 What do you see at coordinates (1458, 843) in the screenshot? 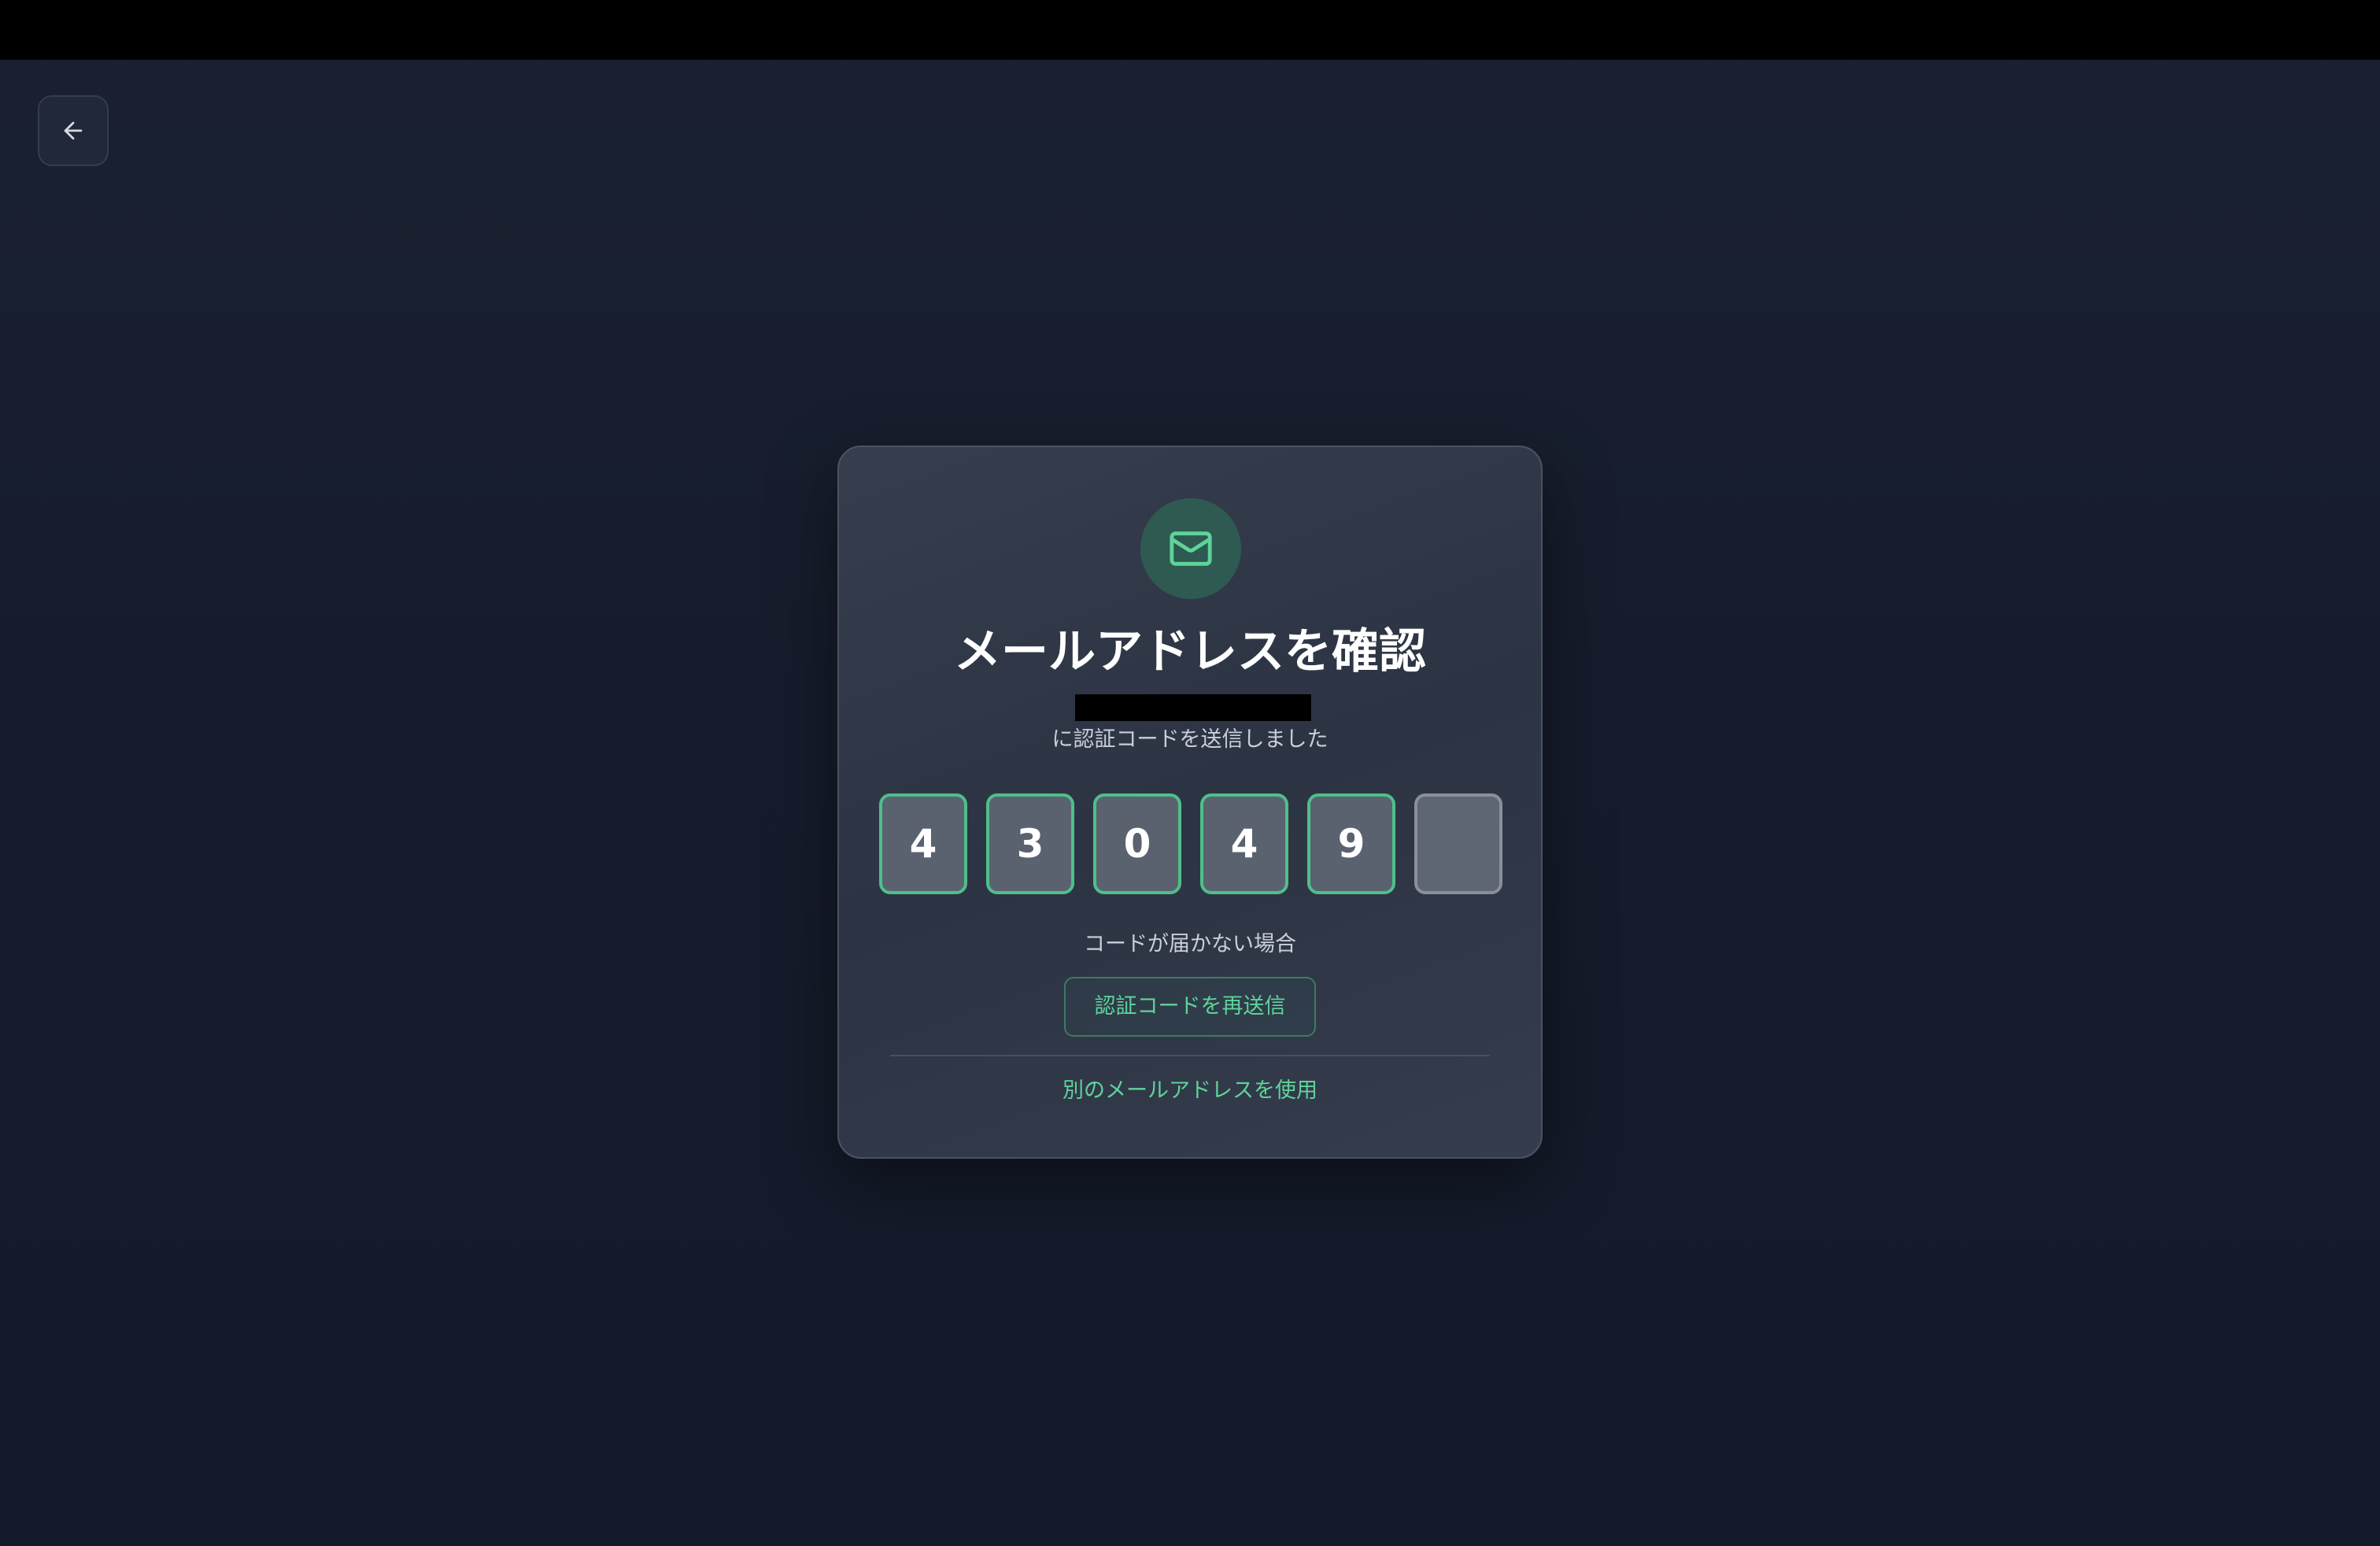
I see `code-digit-input` at bounding box center [1458, 843].